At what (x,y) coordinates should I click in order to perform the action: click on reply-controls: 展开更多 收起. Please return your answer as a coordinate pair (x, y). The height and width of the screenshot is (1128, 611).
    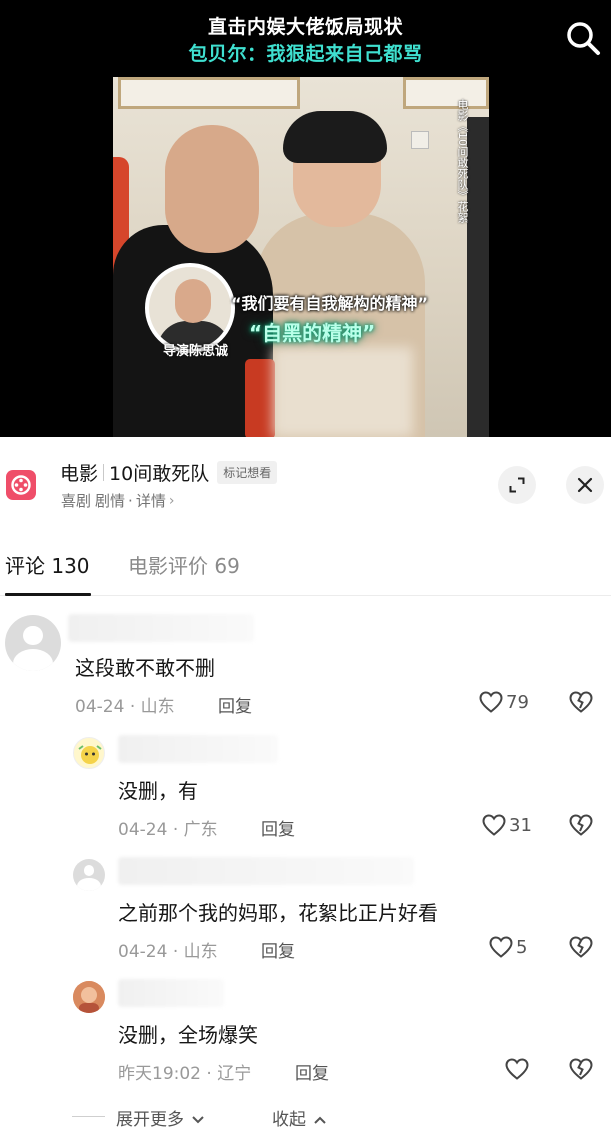
    Looking at the image, I should click on (305, 1116).